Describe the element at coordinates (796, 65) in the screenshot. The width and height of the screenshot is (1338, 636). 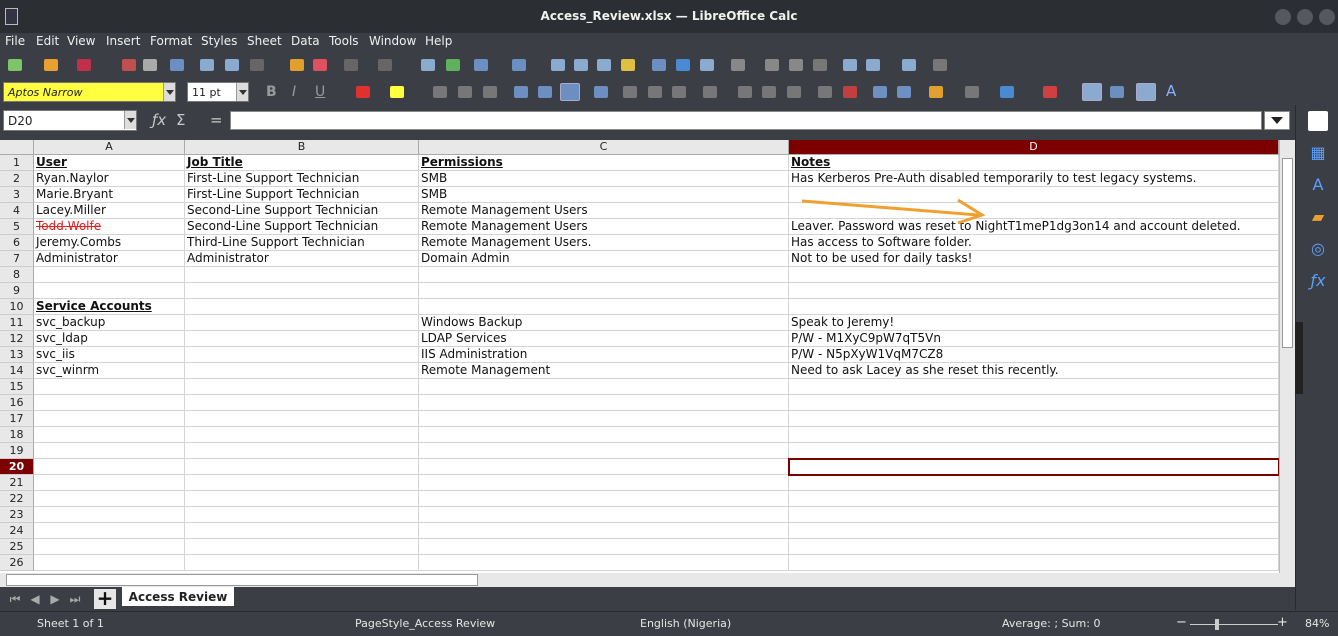
I see `comment-icon` at that location.